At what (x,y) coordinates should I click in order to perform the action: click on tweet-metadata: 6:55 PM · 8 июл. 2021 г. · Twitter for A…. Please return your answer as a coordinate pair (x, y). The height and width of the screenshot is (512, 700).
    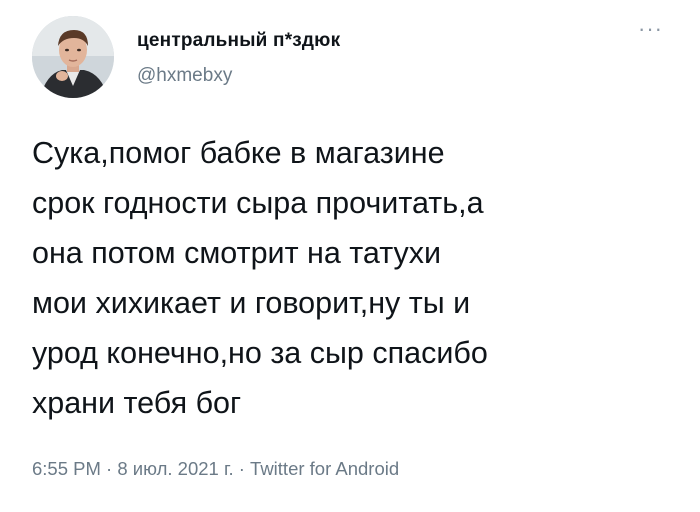
    Looking at the image, I should click on (215, 469).